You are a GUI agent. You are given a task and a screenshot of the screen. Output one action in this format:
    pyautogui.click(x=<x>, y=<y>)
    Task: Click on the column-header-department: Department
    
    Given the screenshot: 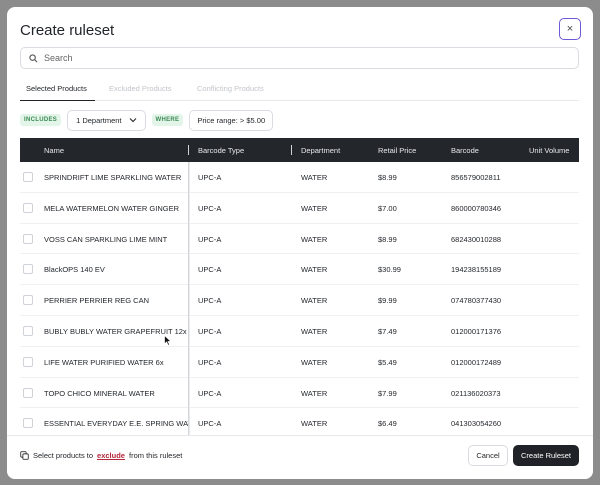 What is the action you would take?
    pyautogui.click(x=320, y=150)
    